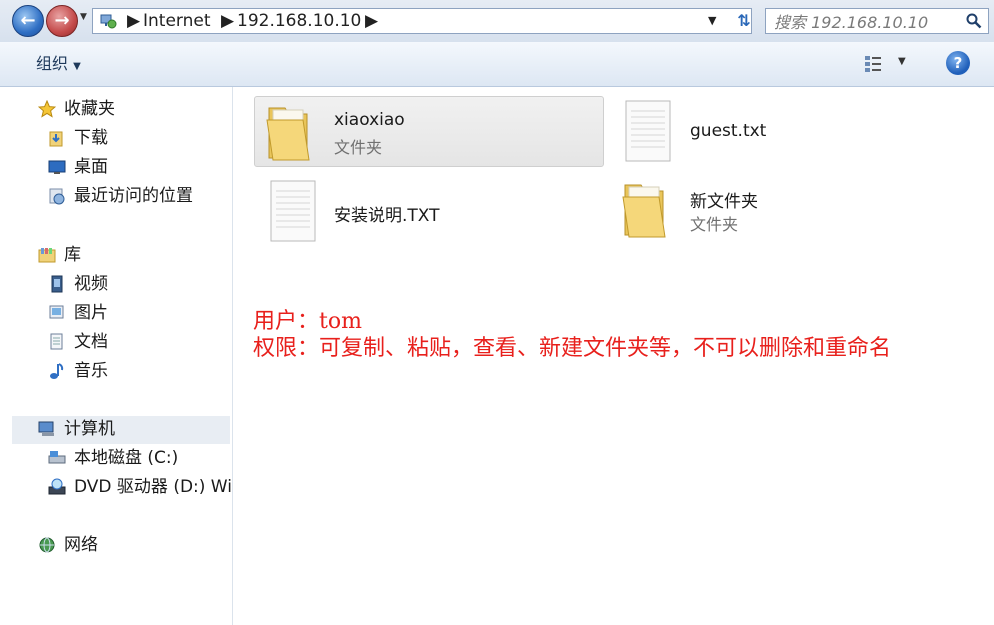 The width and height of the screenshot is (994, 625). I want to click on pictures-icon, so click(56, 312).